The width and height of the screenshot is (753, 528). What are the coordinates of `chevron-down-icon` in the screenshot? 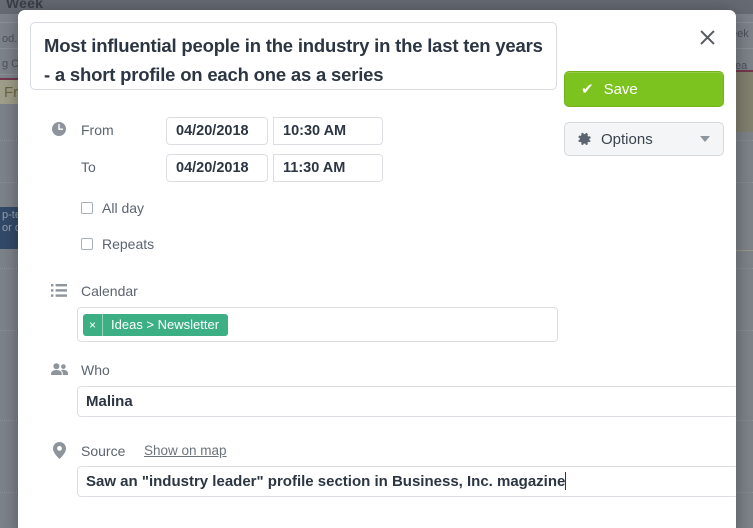 It's located at (705, 139).